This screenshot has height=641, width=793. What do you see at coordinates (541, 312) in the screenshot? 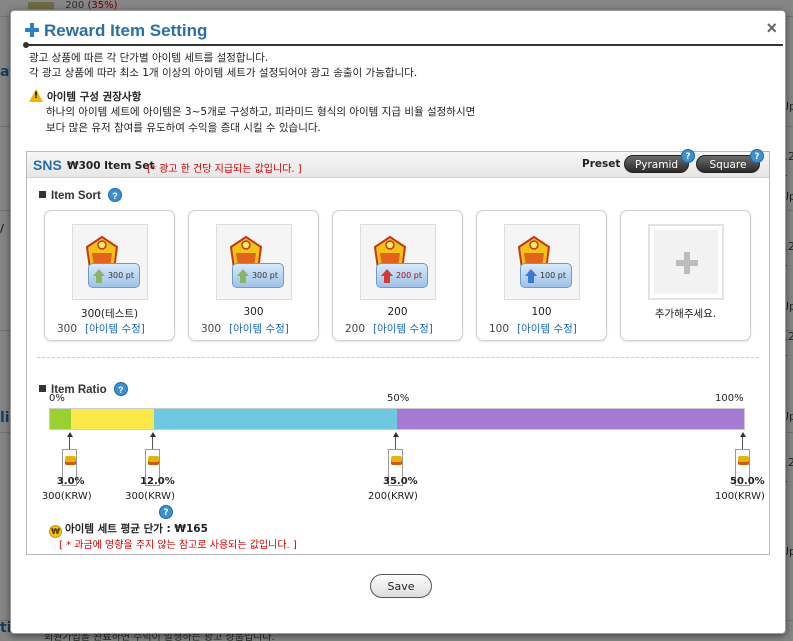
I see `item-name: 100` at bounding box center [541, 312].